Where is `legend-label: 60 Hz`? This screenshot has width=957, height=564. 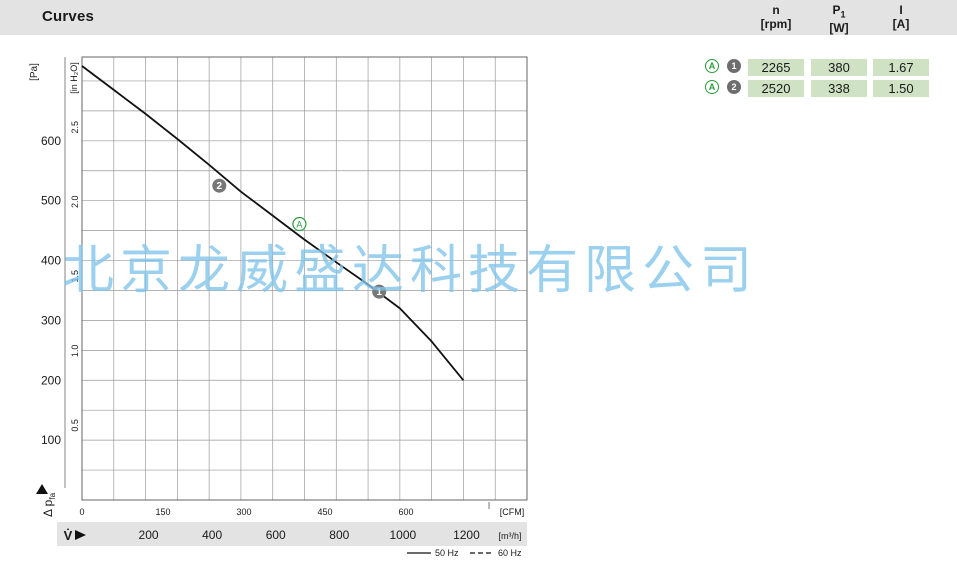 legend-label: 60 Hz is located at coordinates (510, 553).